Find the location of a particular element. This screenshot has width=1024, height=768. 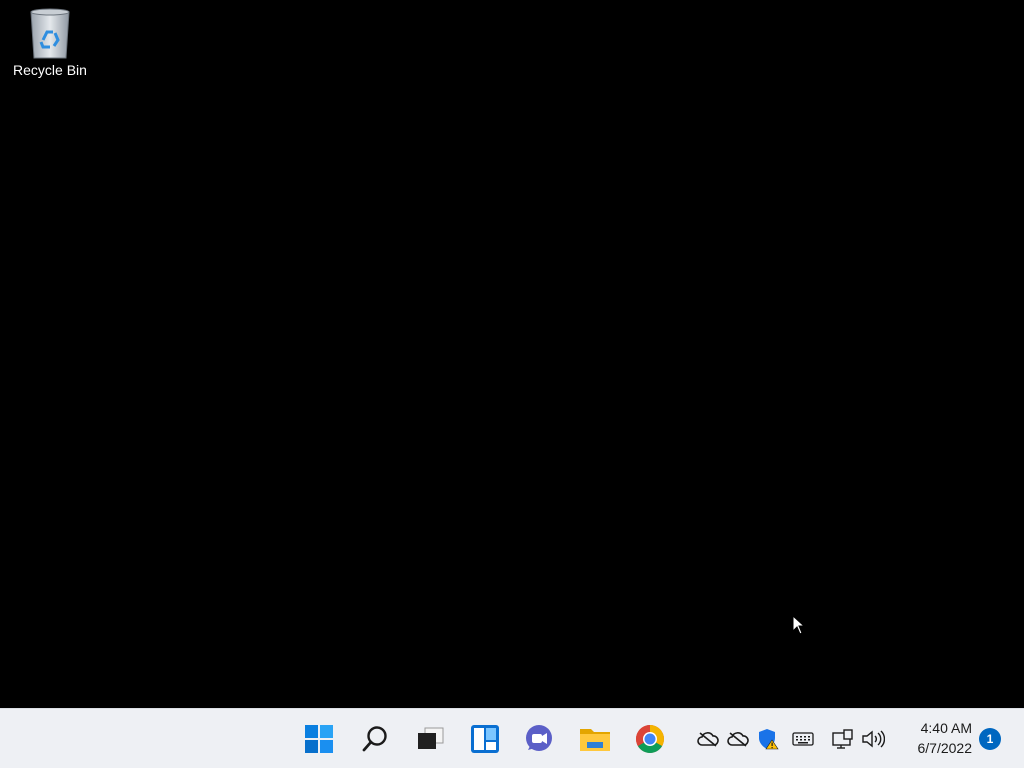

network-icon is located at coordinates (842, 739).